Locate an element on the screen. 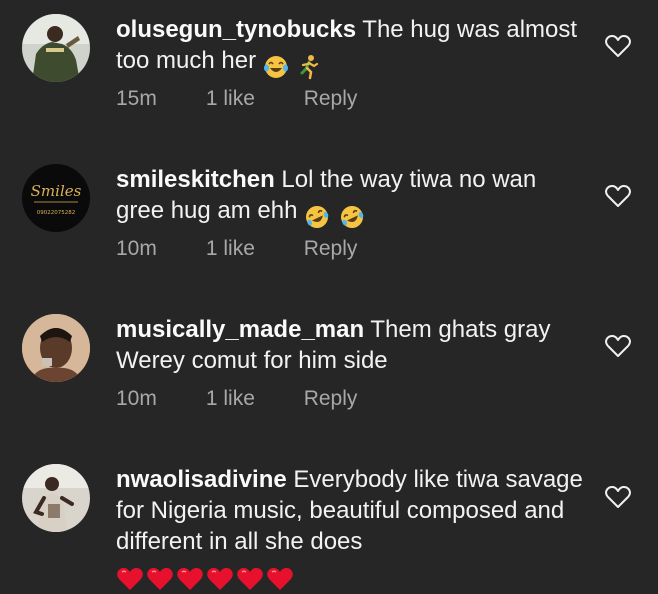 The width and height of the screenshot is (658, 594). comment-username: nwaolisadivine is located at coordinates (201, 479).